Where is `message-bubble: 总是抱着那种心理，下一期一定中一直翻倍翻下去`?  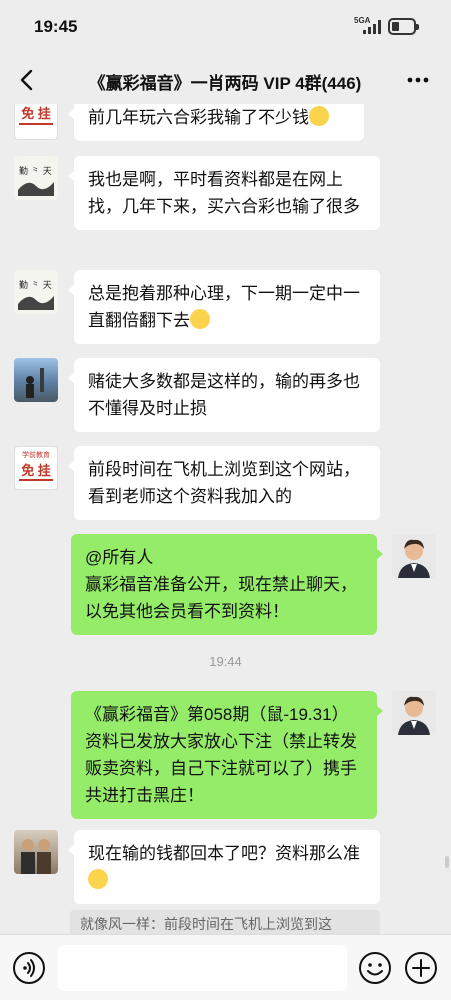 message-bubble: 总是抱着那种心理，下一期一定中一直翻倍翻下去 is located at coordinates (224, 307).